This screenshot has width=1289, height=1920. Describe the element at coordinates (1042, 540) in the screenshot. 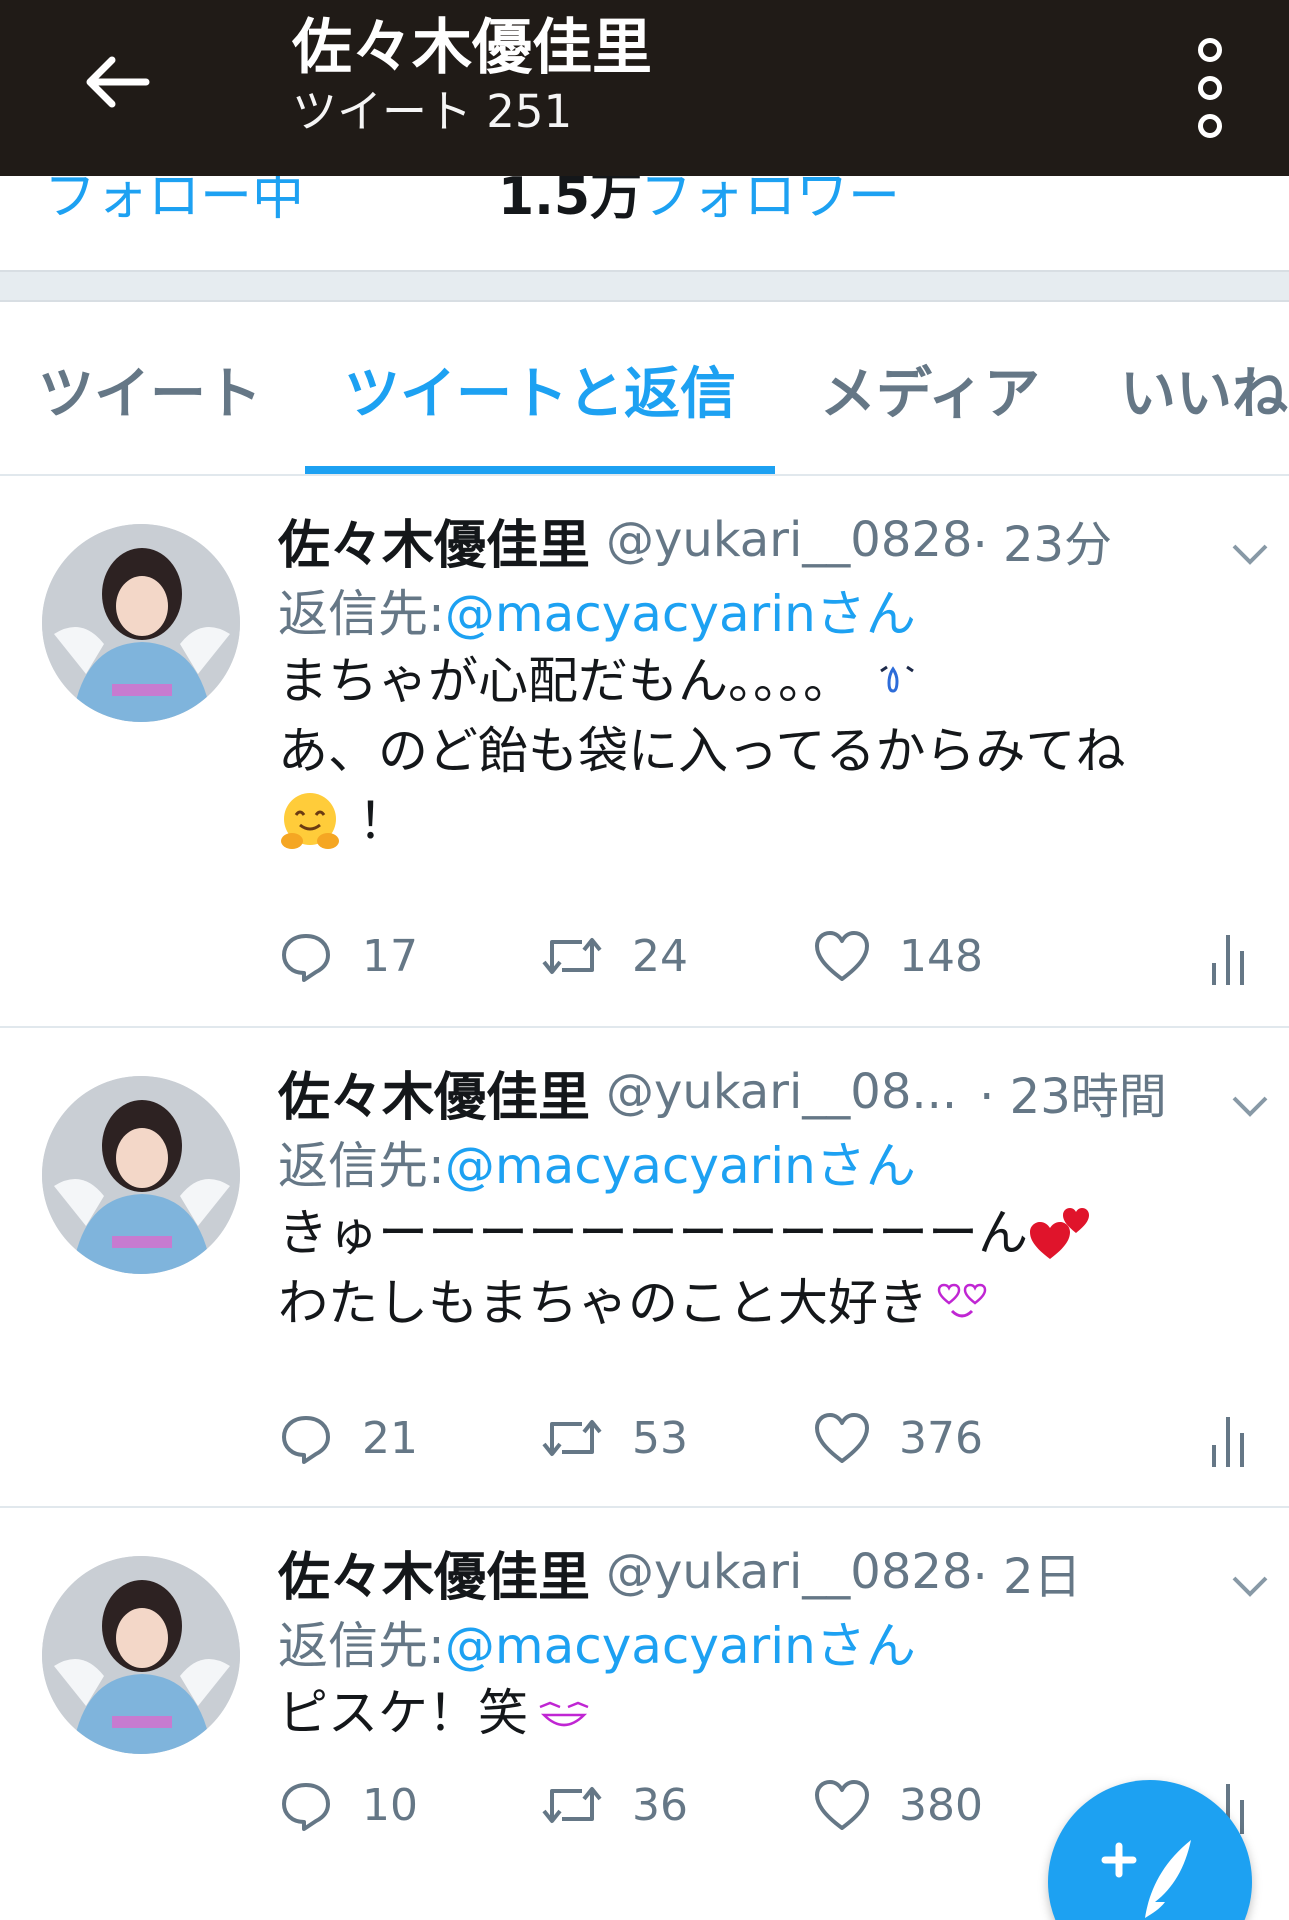

I see `tweet-time: · 23分` at that location.